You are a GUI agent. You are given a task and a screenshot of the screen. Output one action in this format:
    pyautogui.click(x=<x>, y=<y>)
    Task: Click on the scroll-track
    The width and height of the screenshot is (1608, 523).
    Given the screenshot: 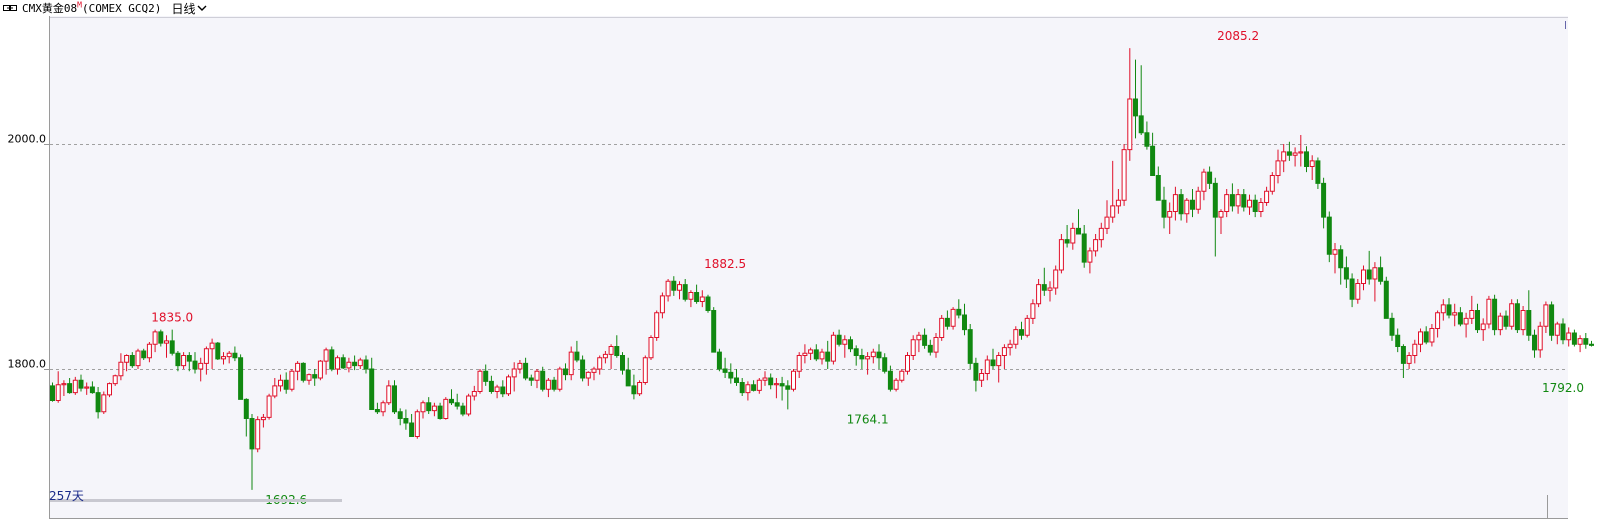 What is the action you would take?
    pyautogui.click(x=196, y=500)
    